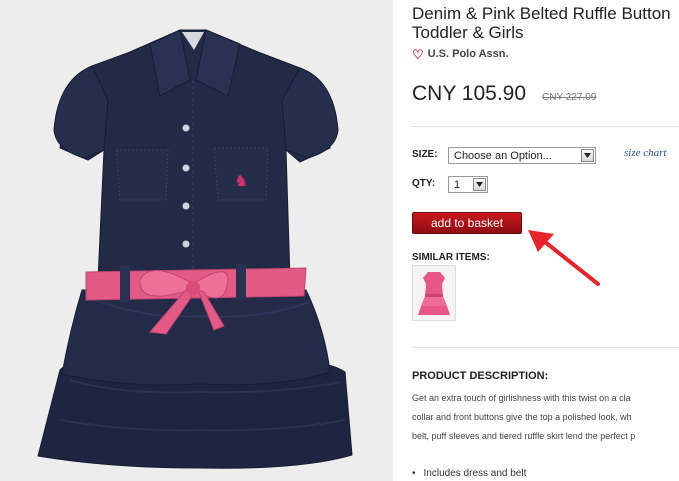 The height and width of the screenshot is (481, 679). What do you see at coordinates (424, 183) in the screenshot?
I see `qty-label: QTY:` at bounding box center [424, 183].